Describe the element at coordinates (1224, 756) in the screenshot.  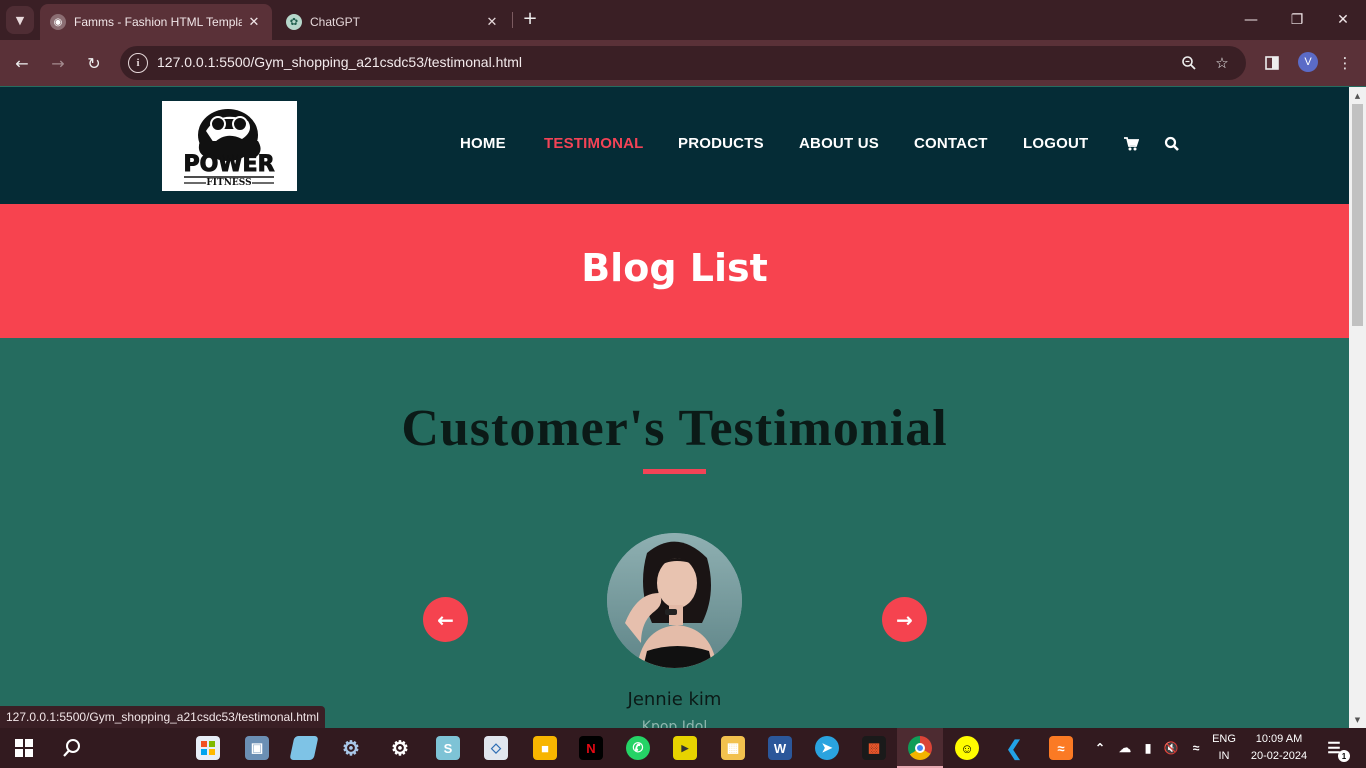
I see `region-indicator: IN` at that location.